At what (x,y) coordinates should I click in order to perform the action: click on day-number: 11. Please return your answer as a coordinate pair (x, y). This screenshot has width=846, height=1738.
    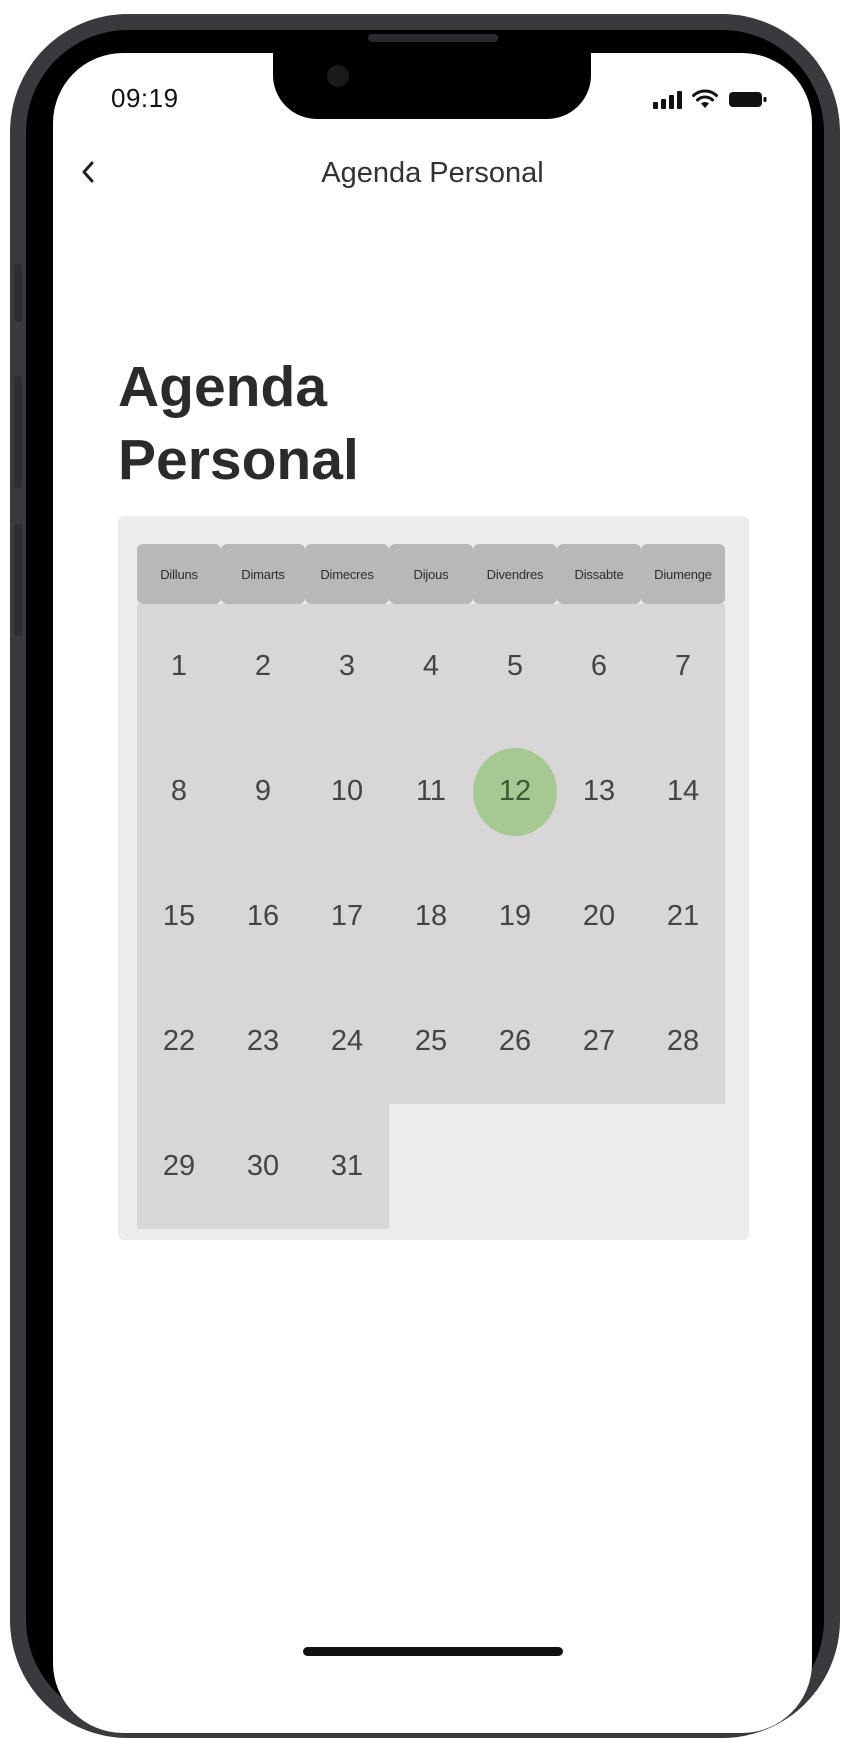
    Looking at the image, I should click on (431, 791).